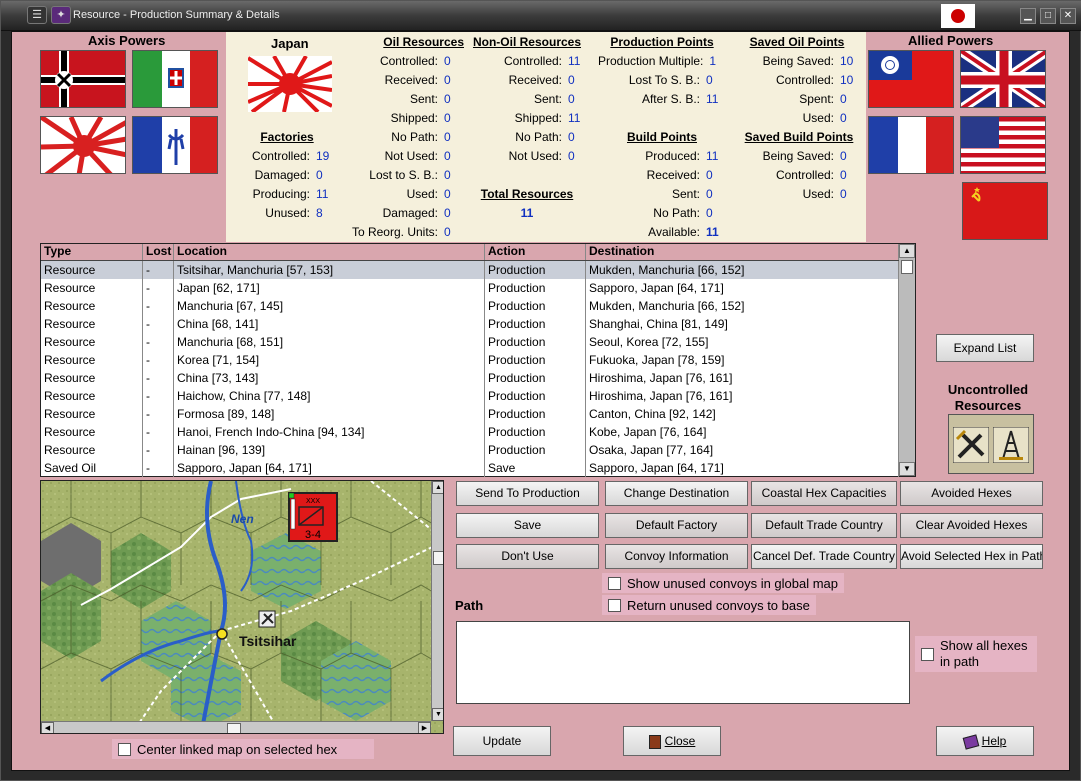 The image size is (1081, 781). I want to click on uncontrolled-resources-icons, so click(991, 444).